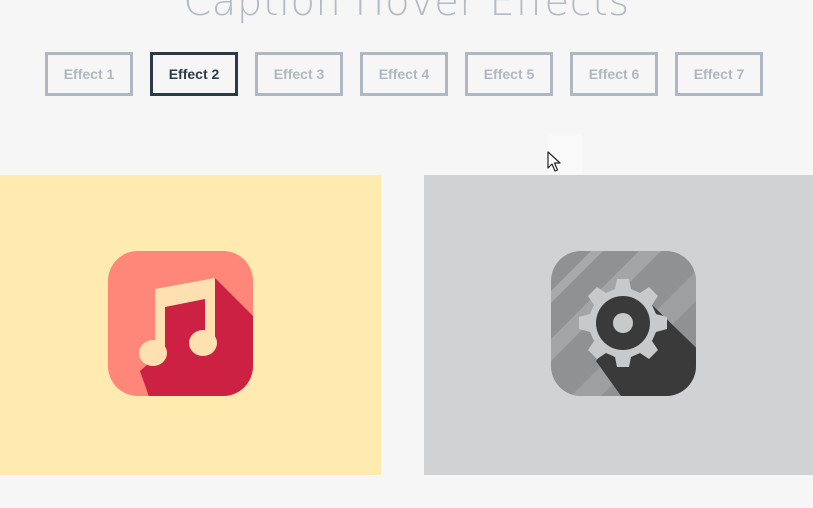  Describe the element at coordinates (194, 74) in the screenshot. I see `tab-effect-2: Effect 2` at that location.